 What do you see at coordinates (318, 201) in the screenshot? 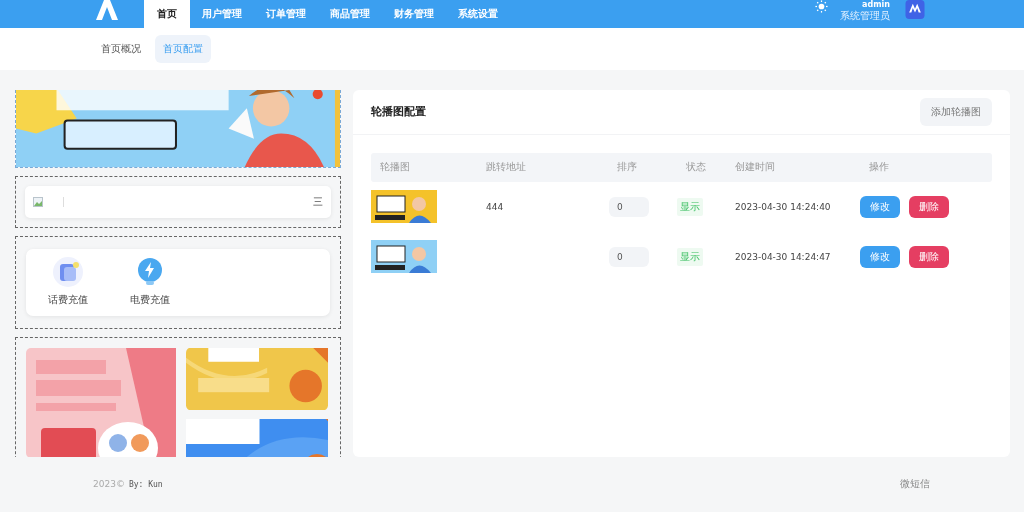
I see `notice-text: 三` at bounding box center [318, 201].